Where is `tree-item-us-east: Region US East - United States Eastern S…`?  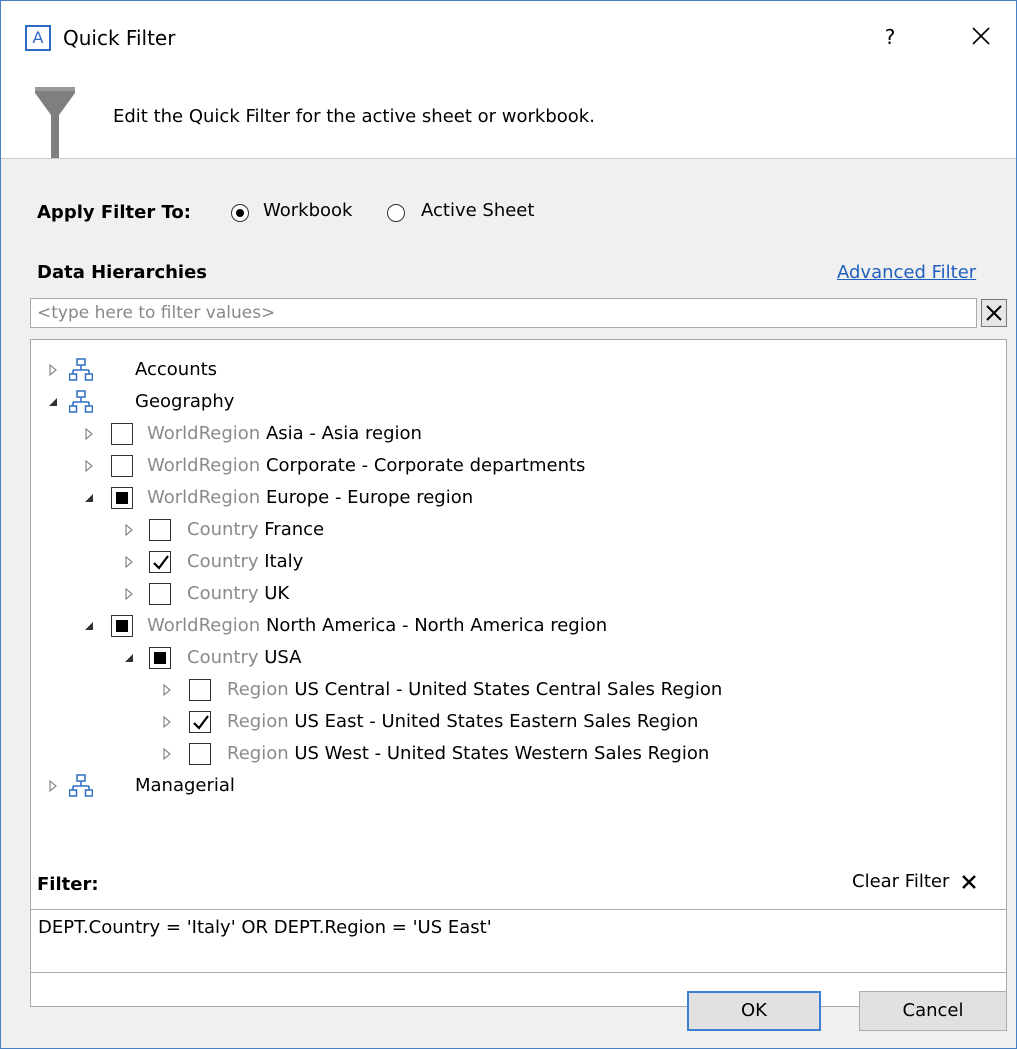 tree-item-us-east: Region US East - United States Eastern S… is located at coordinates (518, 722).